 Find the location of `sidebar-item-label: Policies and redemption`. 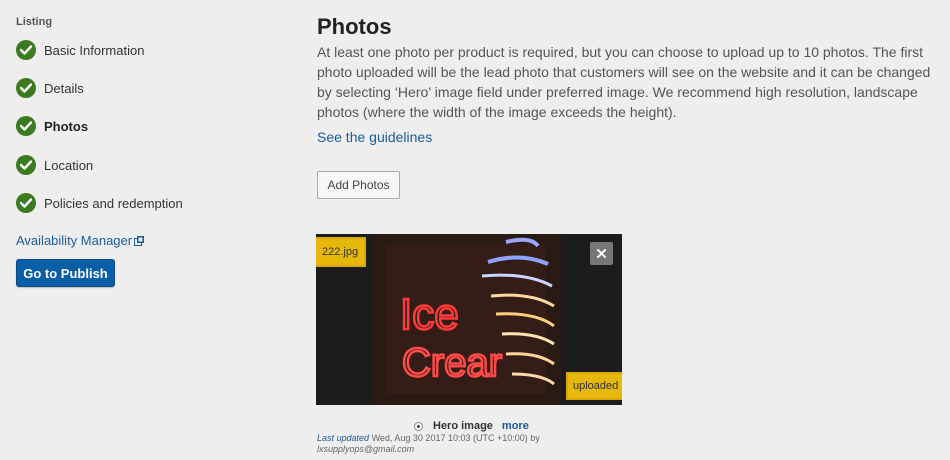

sidebar-item-label: Policies and redemption is located at coordinates (113, 203).